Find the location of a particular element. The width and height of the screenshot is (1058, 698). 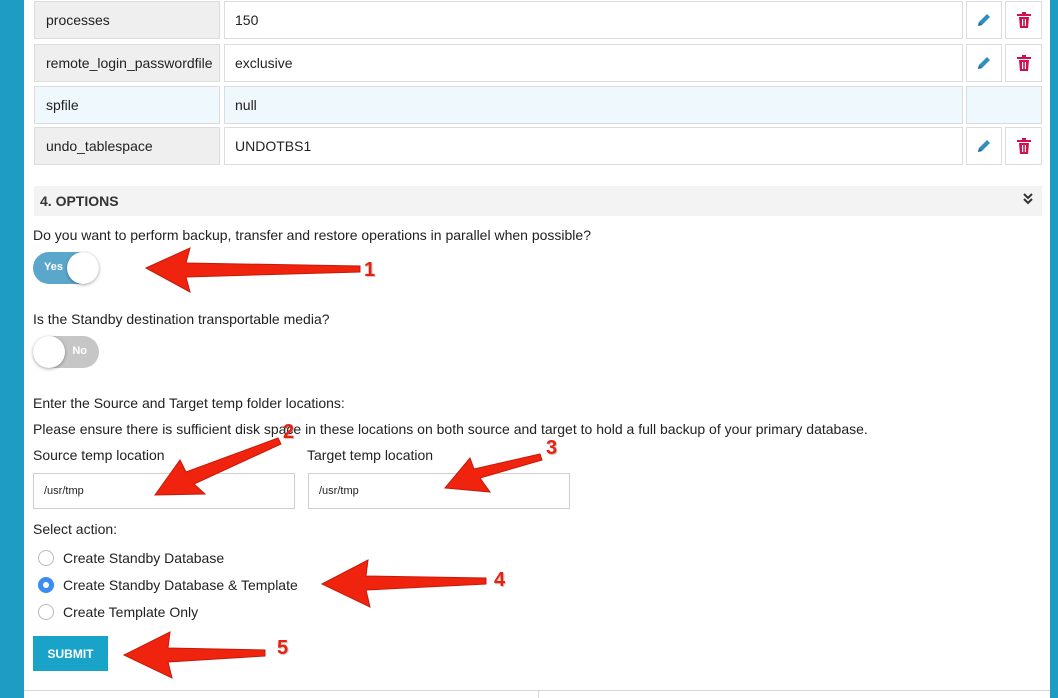

annotation-4: 4 is located at coordinates (500, 580).